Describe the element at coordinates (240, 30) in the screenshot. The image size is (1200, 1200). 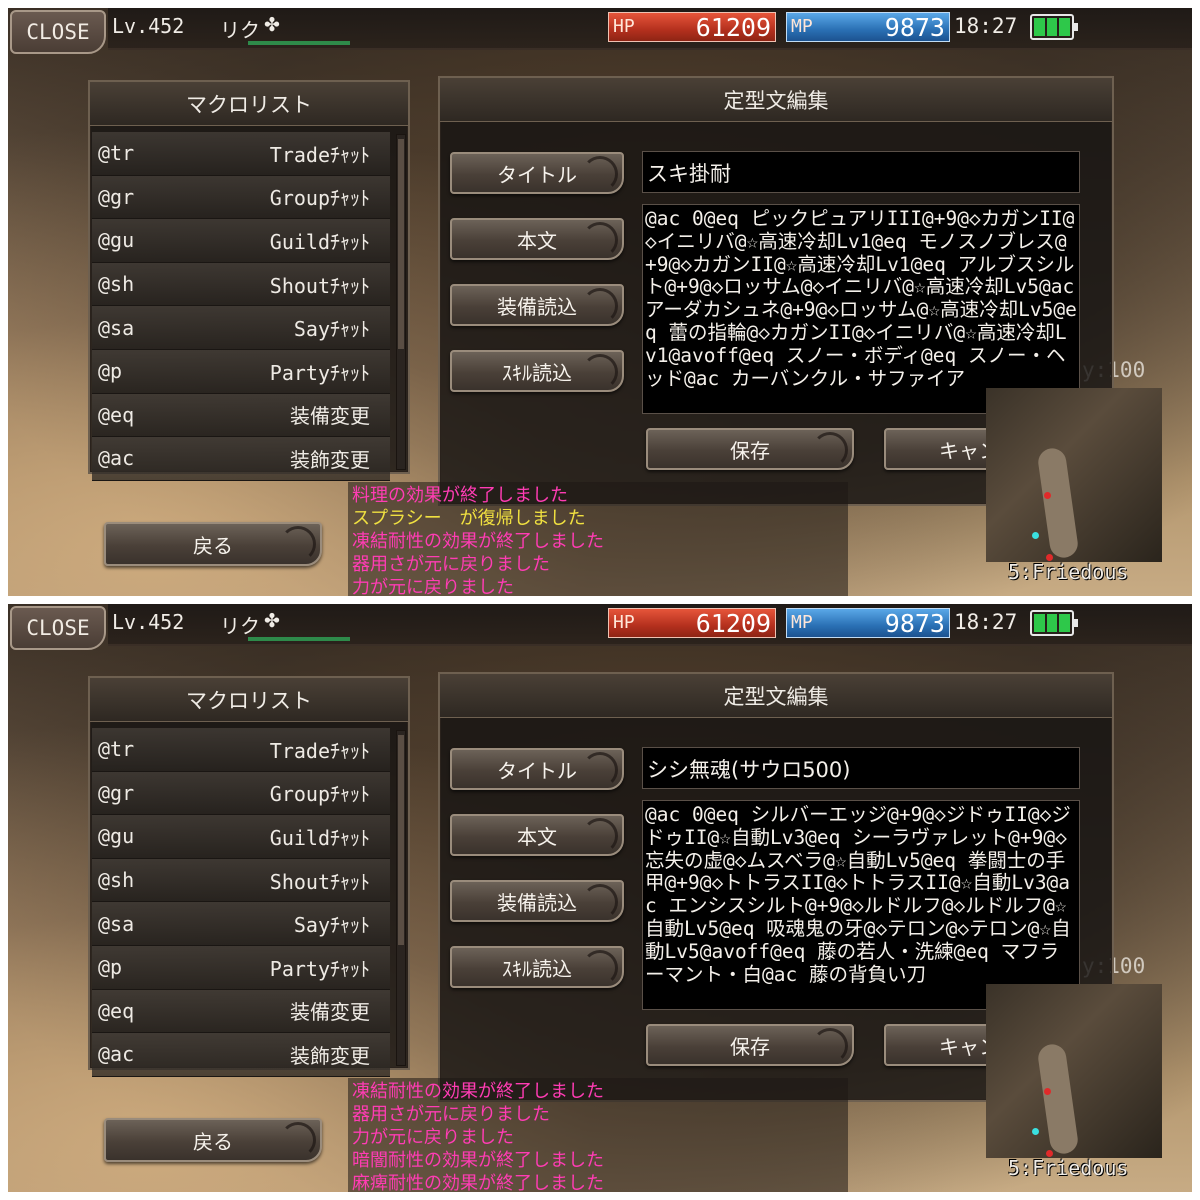
I see `character-name: リク` at that location.